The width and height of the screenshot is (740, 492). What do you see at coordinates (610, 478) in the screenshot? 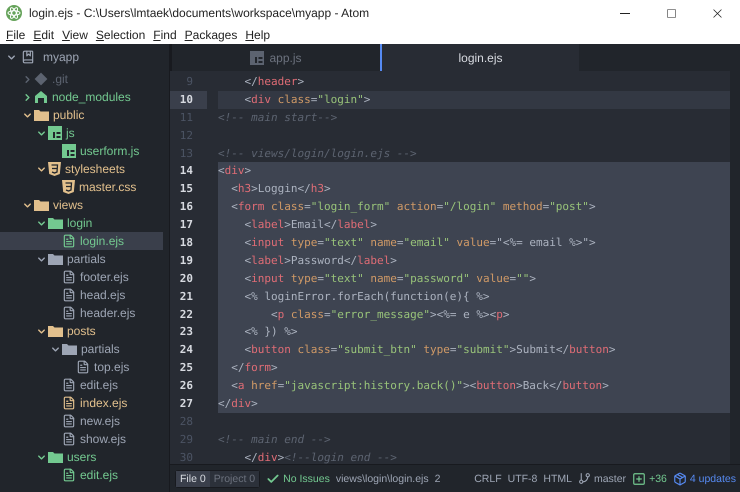
I see `branch-name: master` at bounding box center [610, 478].